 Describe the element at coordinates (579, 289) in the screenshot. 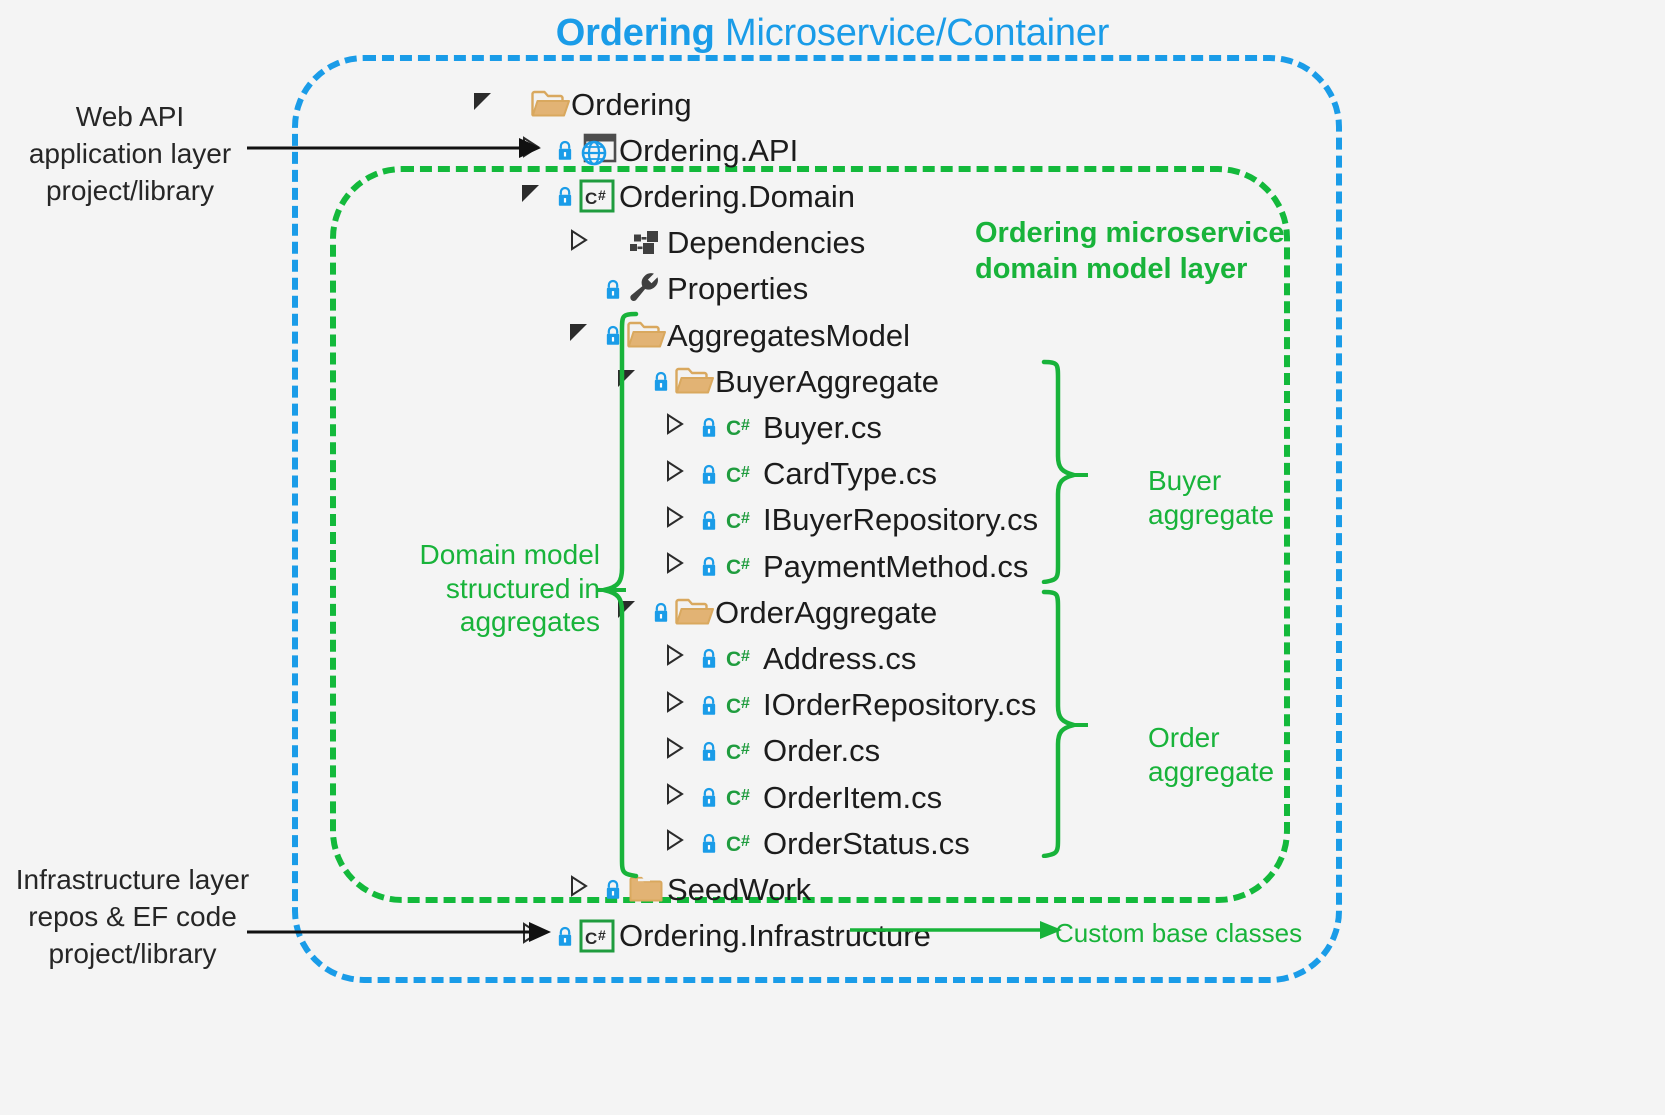

I see `chevron-placeholder` at that location.